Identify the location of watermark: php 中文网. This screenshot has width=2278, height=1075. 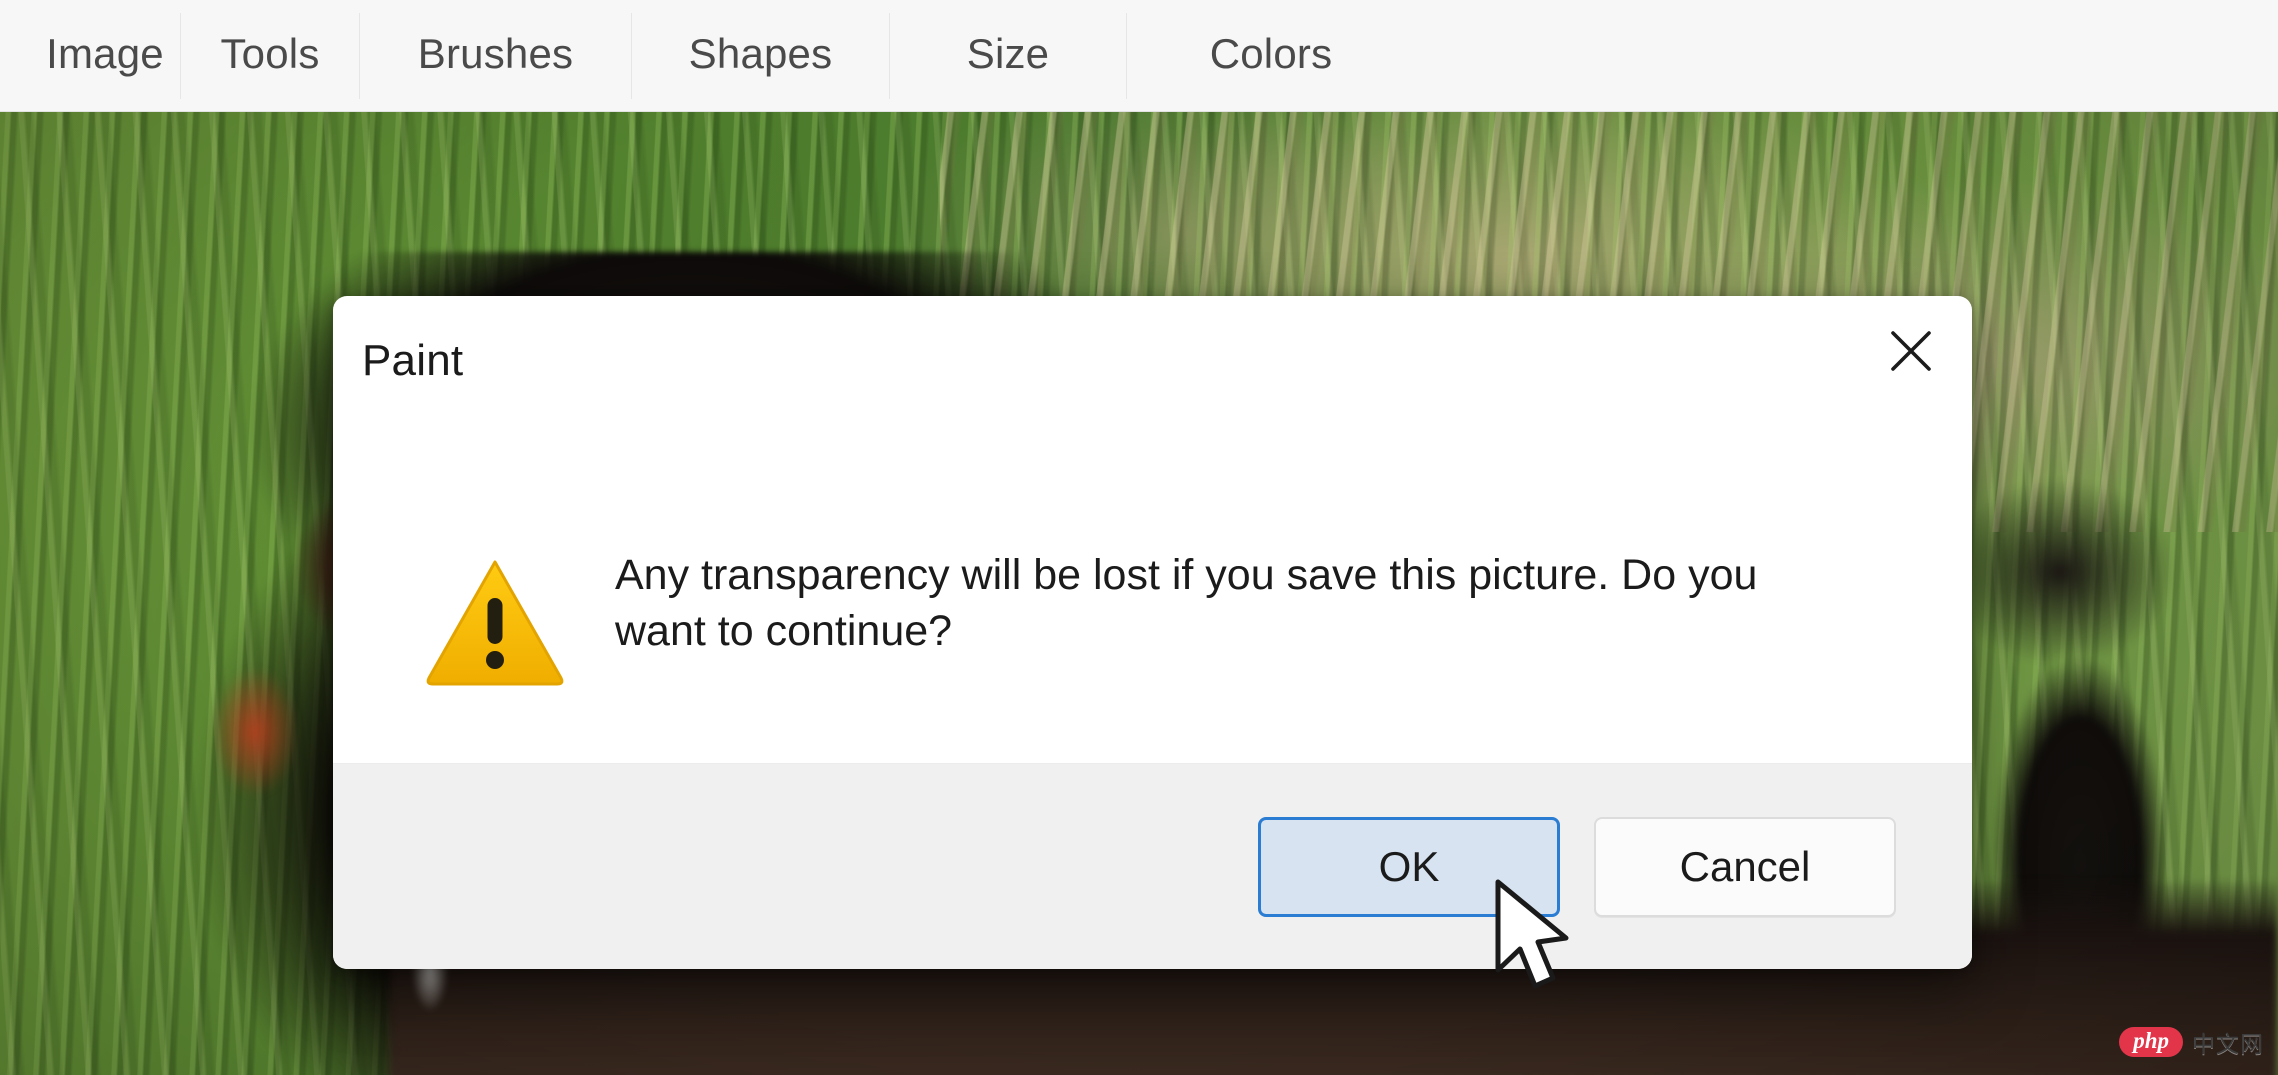
(2191, 1042).